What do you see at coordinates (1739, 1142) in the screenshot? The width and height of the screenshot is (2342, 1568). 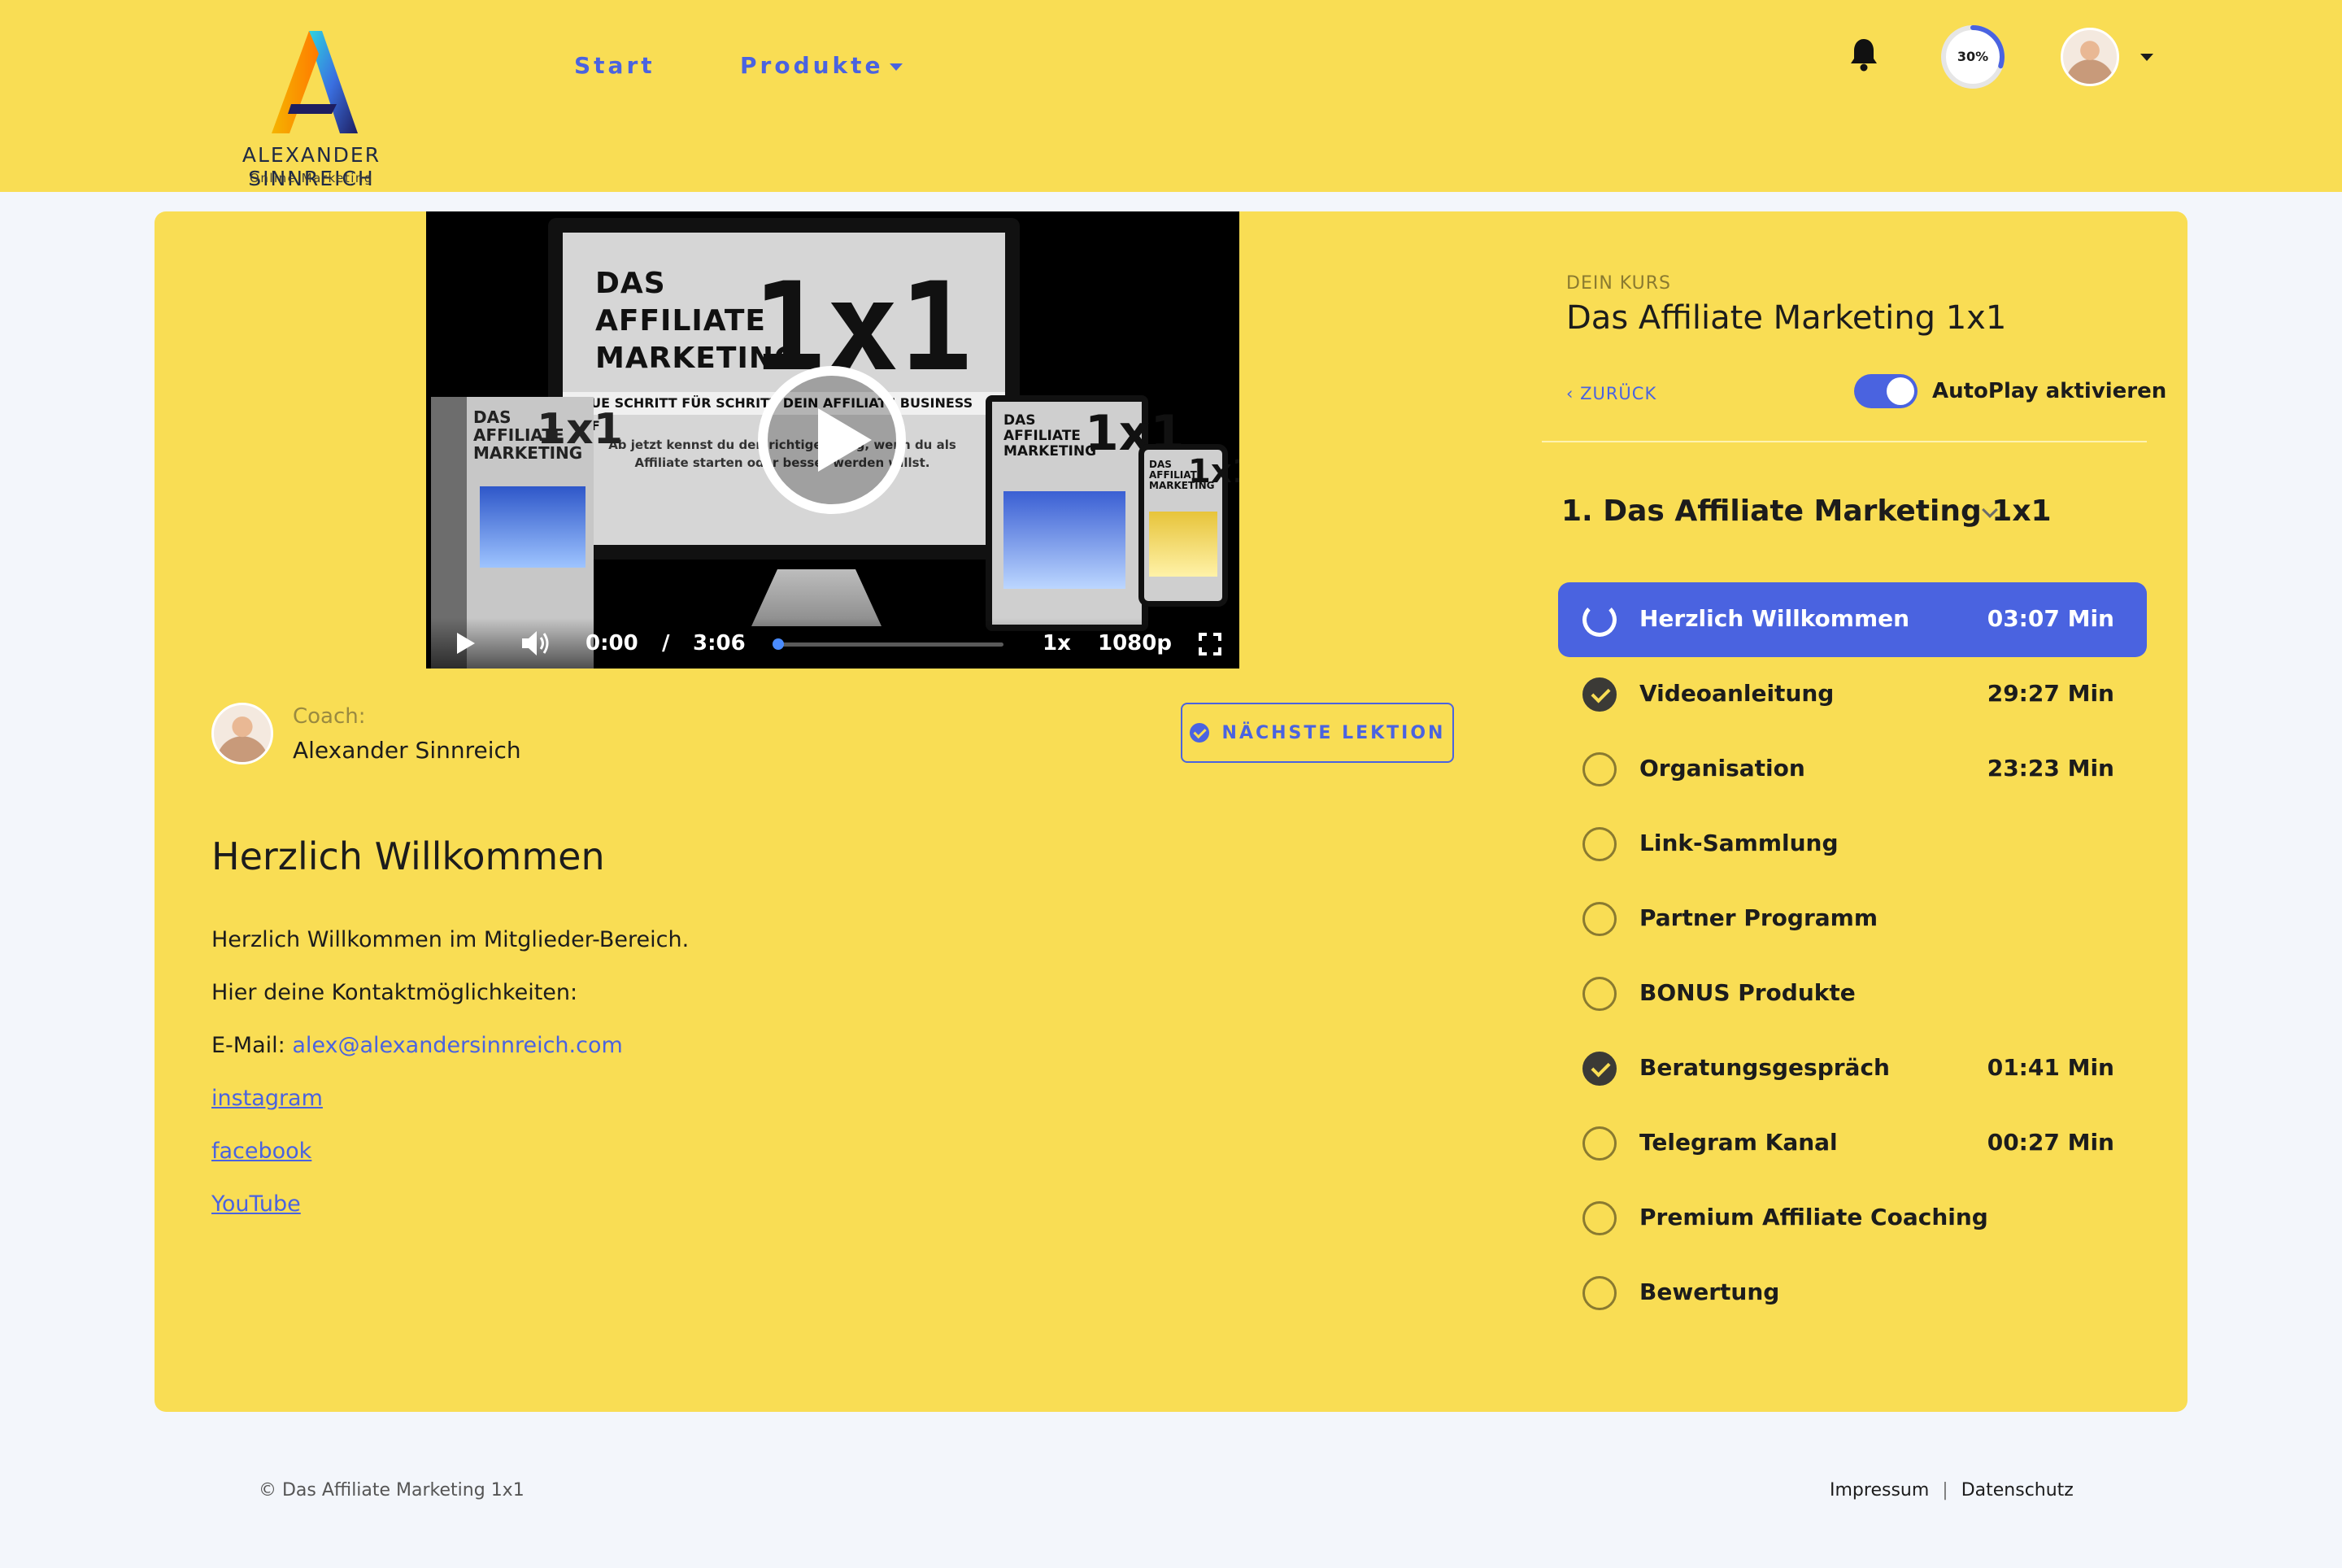 I see `lesson-name: Telegram Kanal` at bounding box center [1739, 1142].